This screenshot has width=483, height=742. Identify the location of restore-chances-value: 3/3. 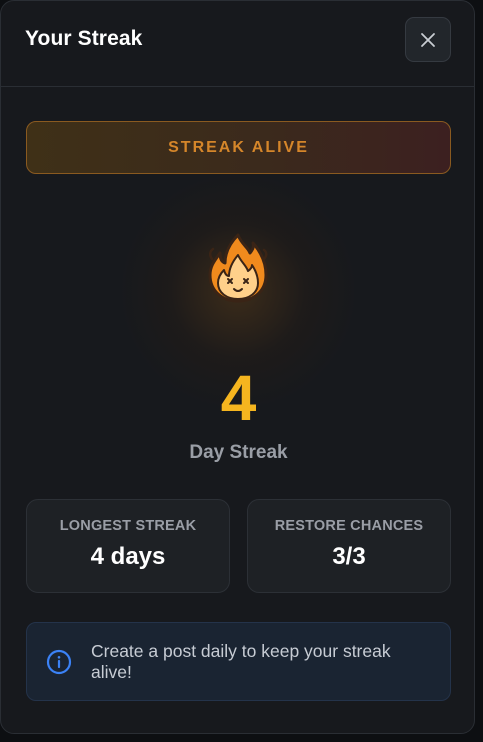
(349, 556).